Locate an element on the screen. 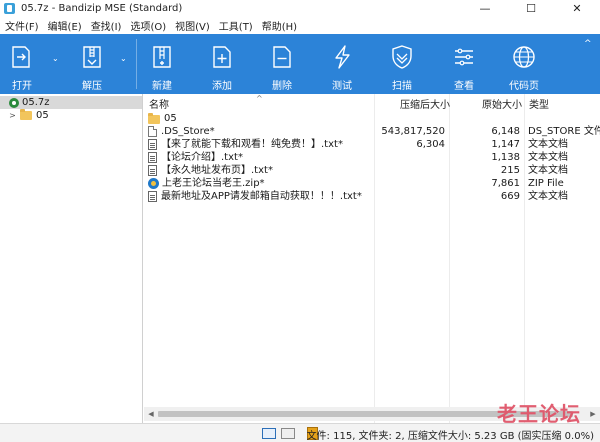  menu-edit: 编辑(E) is located at coordinates (66, 25).